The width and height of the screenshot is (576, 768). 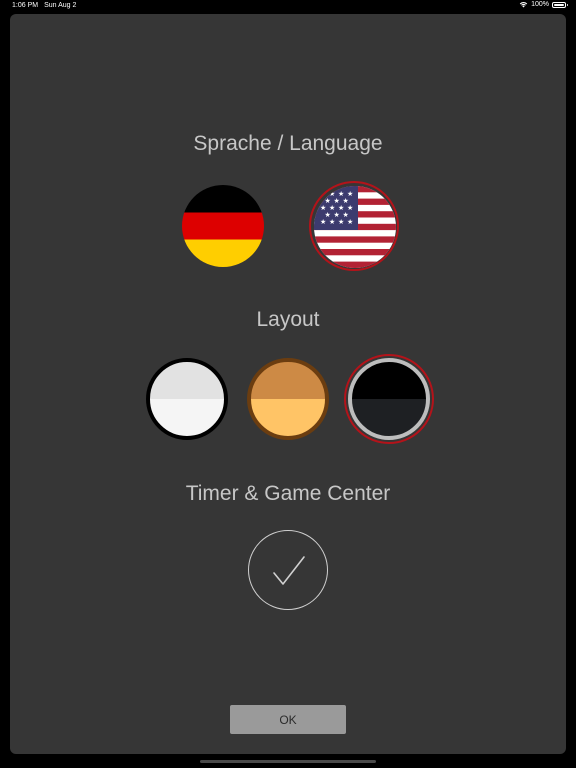 What do you see at coordinates (187, 399) in the screenshot?
I see `light-theme-button` at bounding box center [187, 399].